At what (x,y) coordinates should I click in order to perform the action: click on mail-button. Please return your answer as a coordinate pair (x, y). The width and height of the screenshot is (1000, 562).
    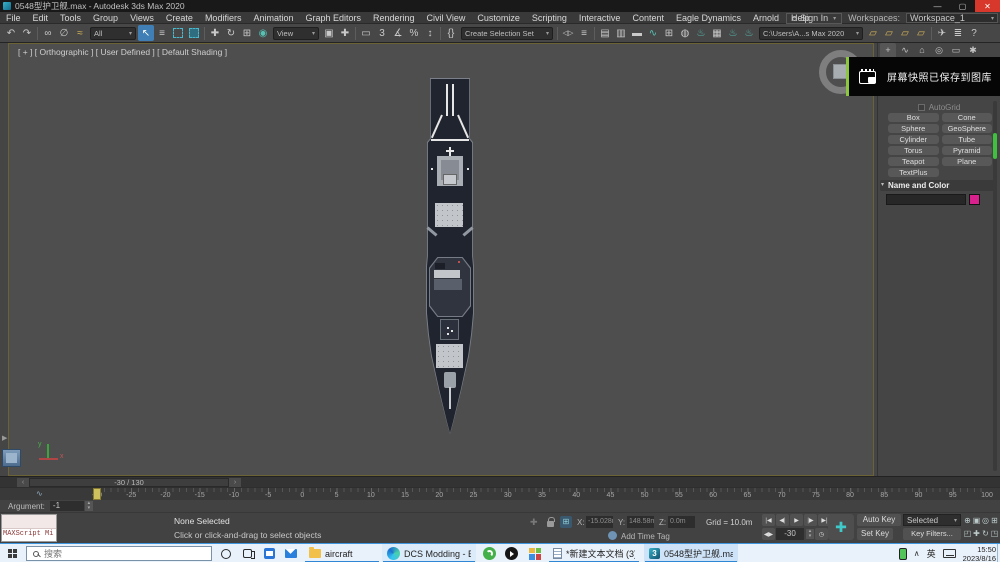
    Looking at the image, I should click on (291, 553).